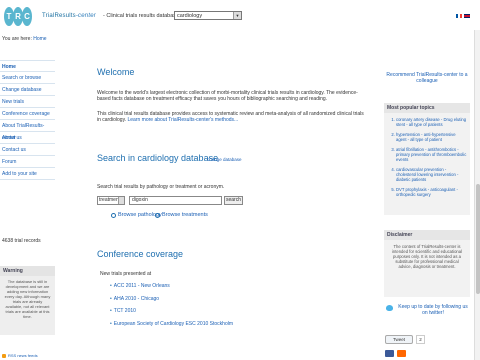 Image resolution: width=480 pixels, height=360 pixels. I want to click on nav-item-forum: Forum, so click(27, 162).